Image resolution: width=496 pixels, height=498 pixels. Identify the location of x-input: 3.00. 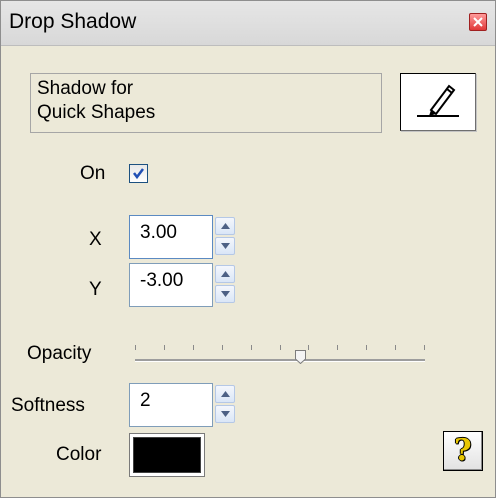
(171, 237).